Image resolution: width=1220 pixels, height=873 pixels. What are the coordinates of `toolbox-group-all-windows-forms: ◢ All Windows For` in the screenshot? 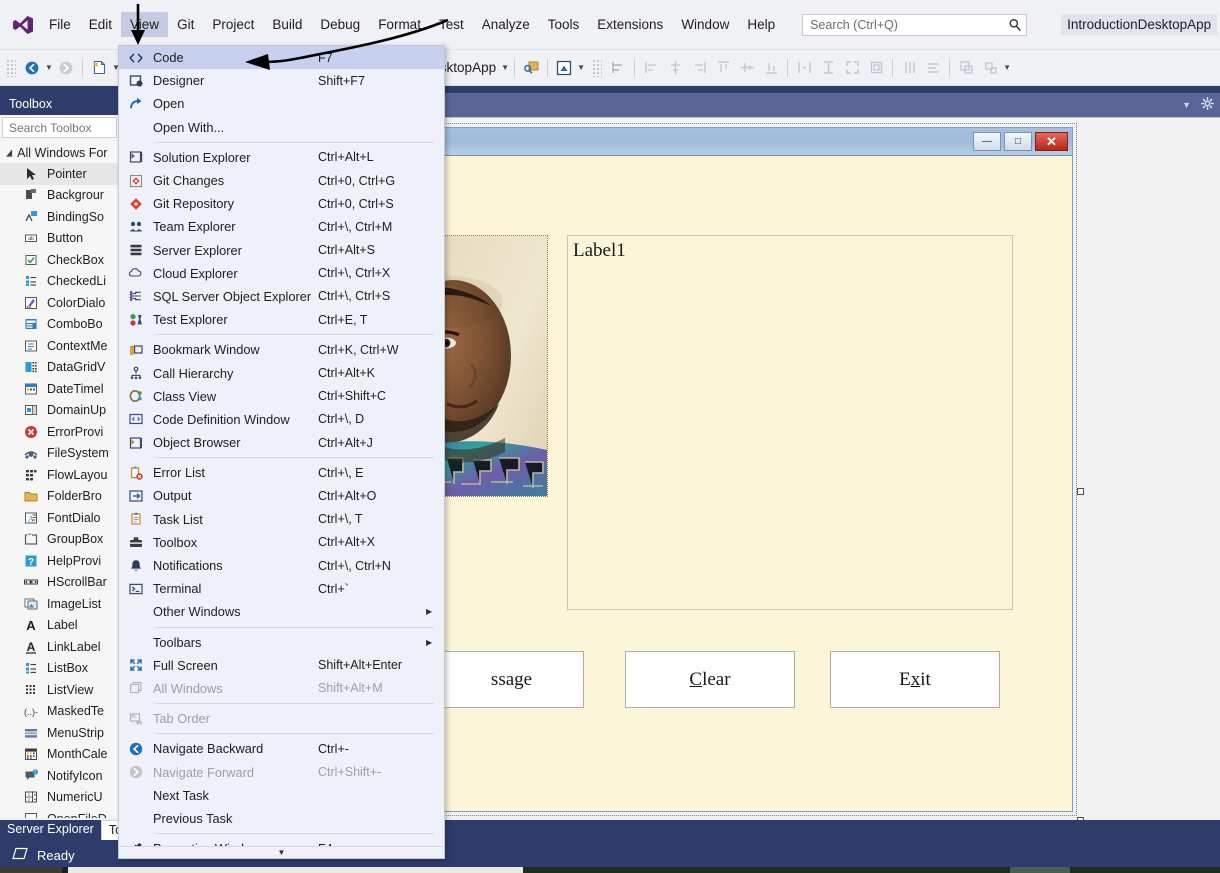 It's located at (59, 152).